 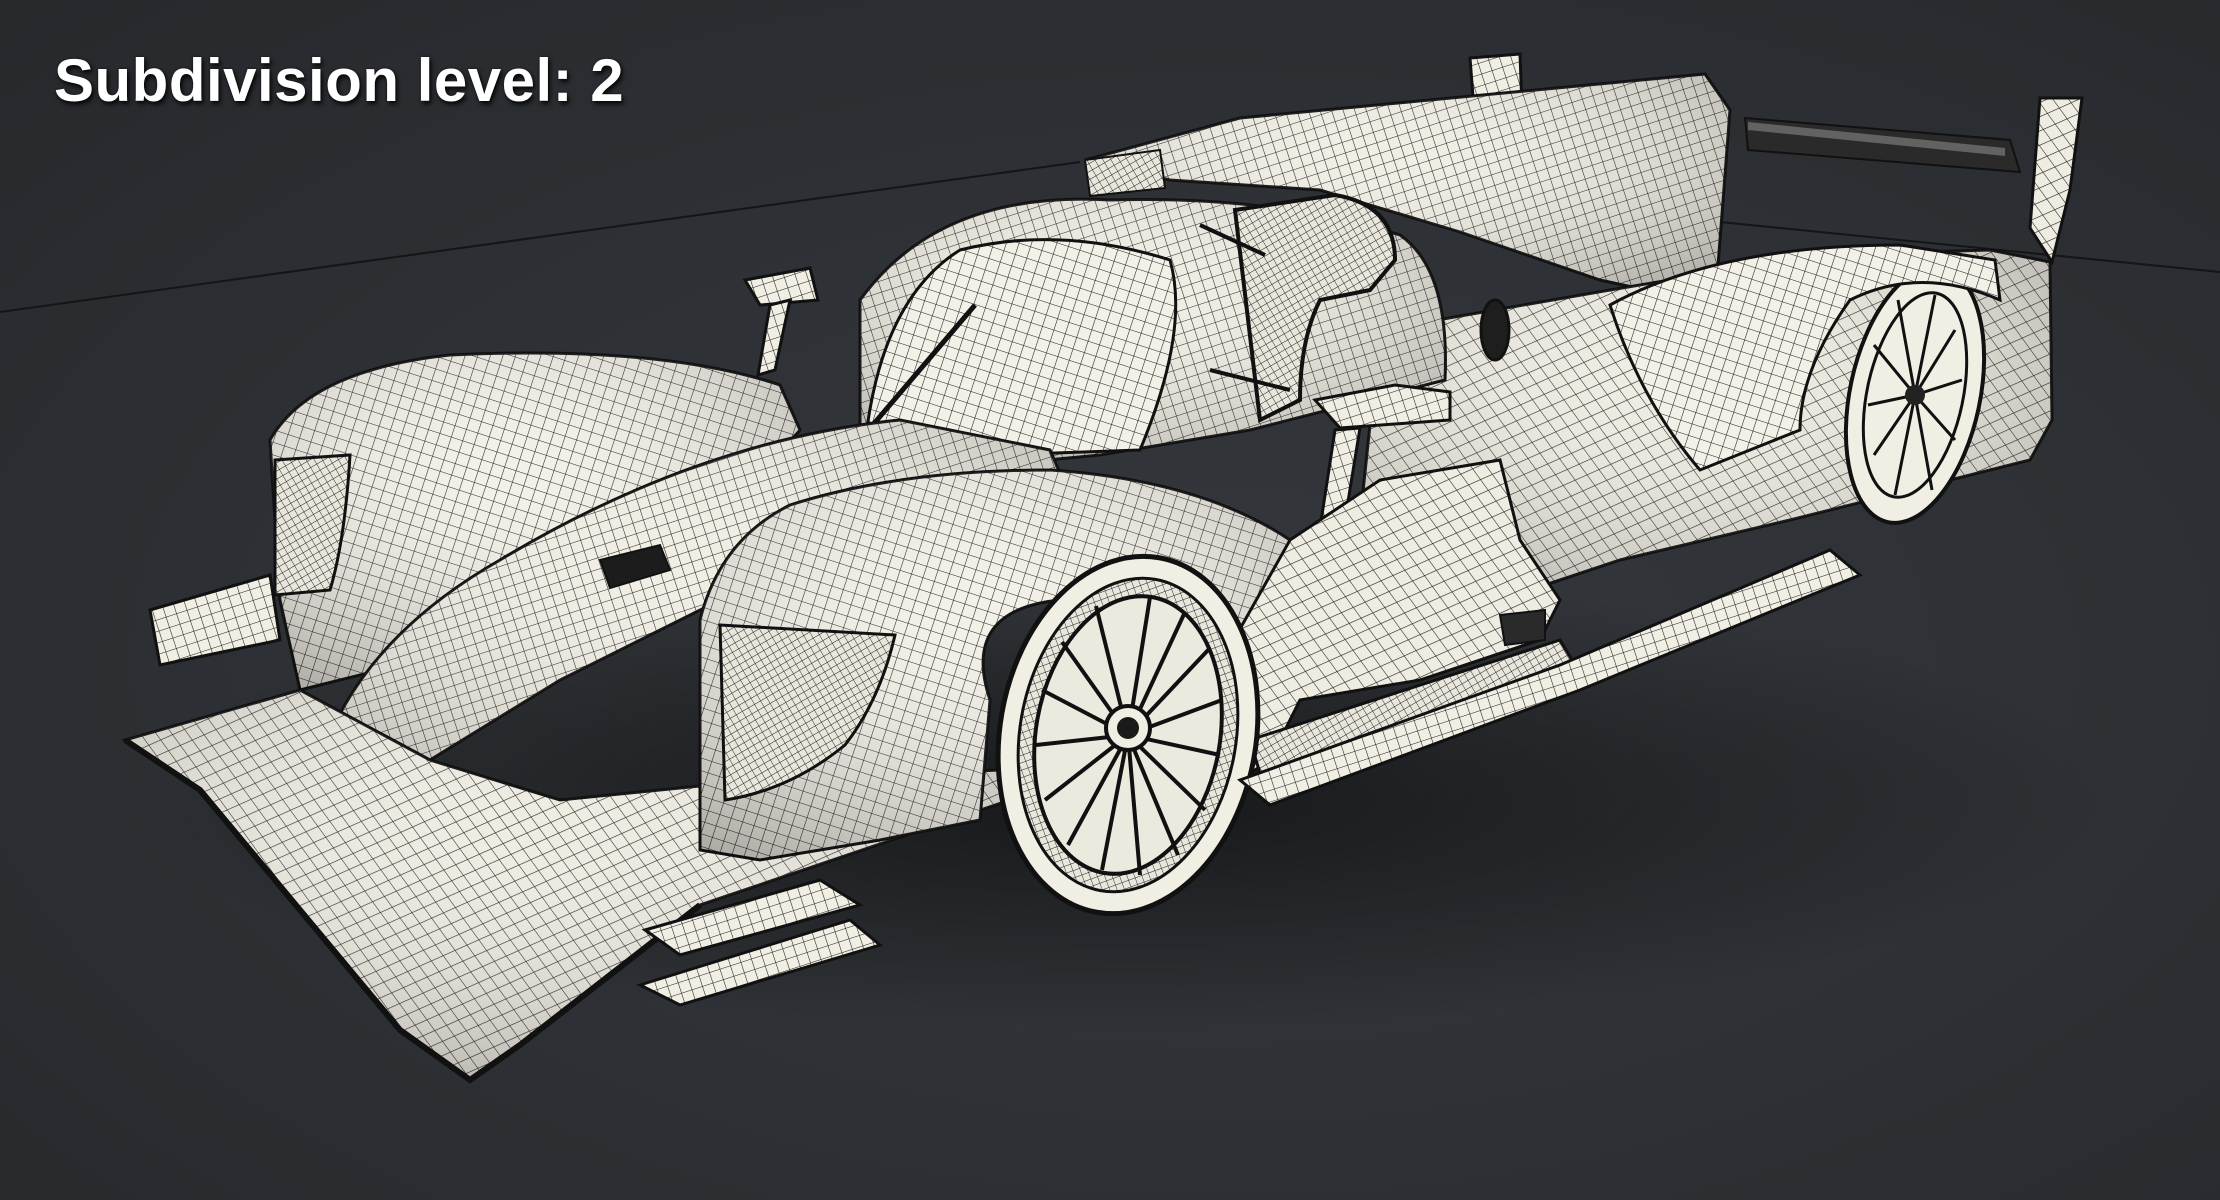 What do you see at coordinates (1495, 330) in the screenshot?
I see `side-vent` at bounding box center [1495, 330].